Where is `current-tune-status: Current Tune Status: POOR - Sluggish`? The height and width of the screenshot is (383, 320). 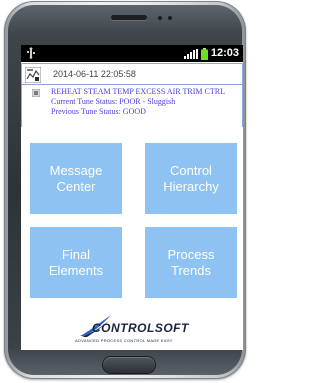 current-tune-status: Current Tune Status: POOR - Sluggish is located at coordinates (113, 101).